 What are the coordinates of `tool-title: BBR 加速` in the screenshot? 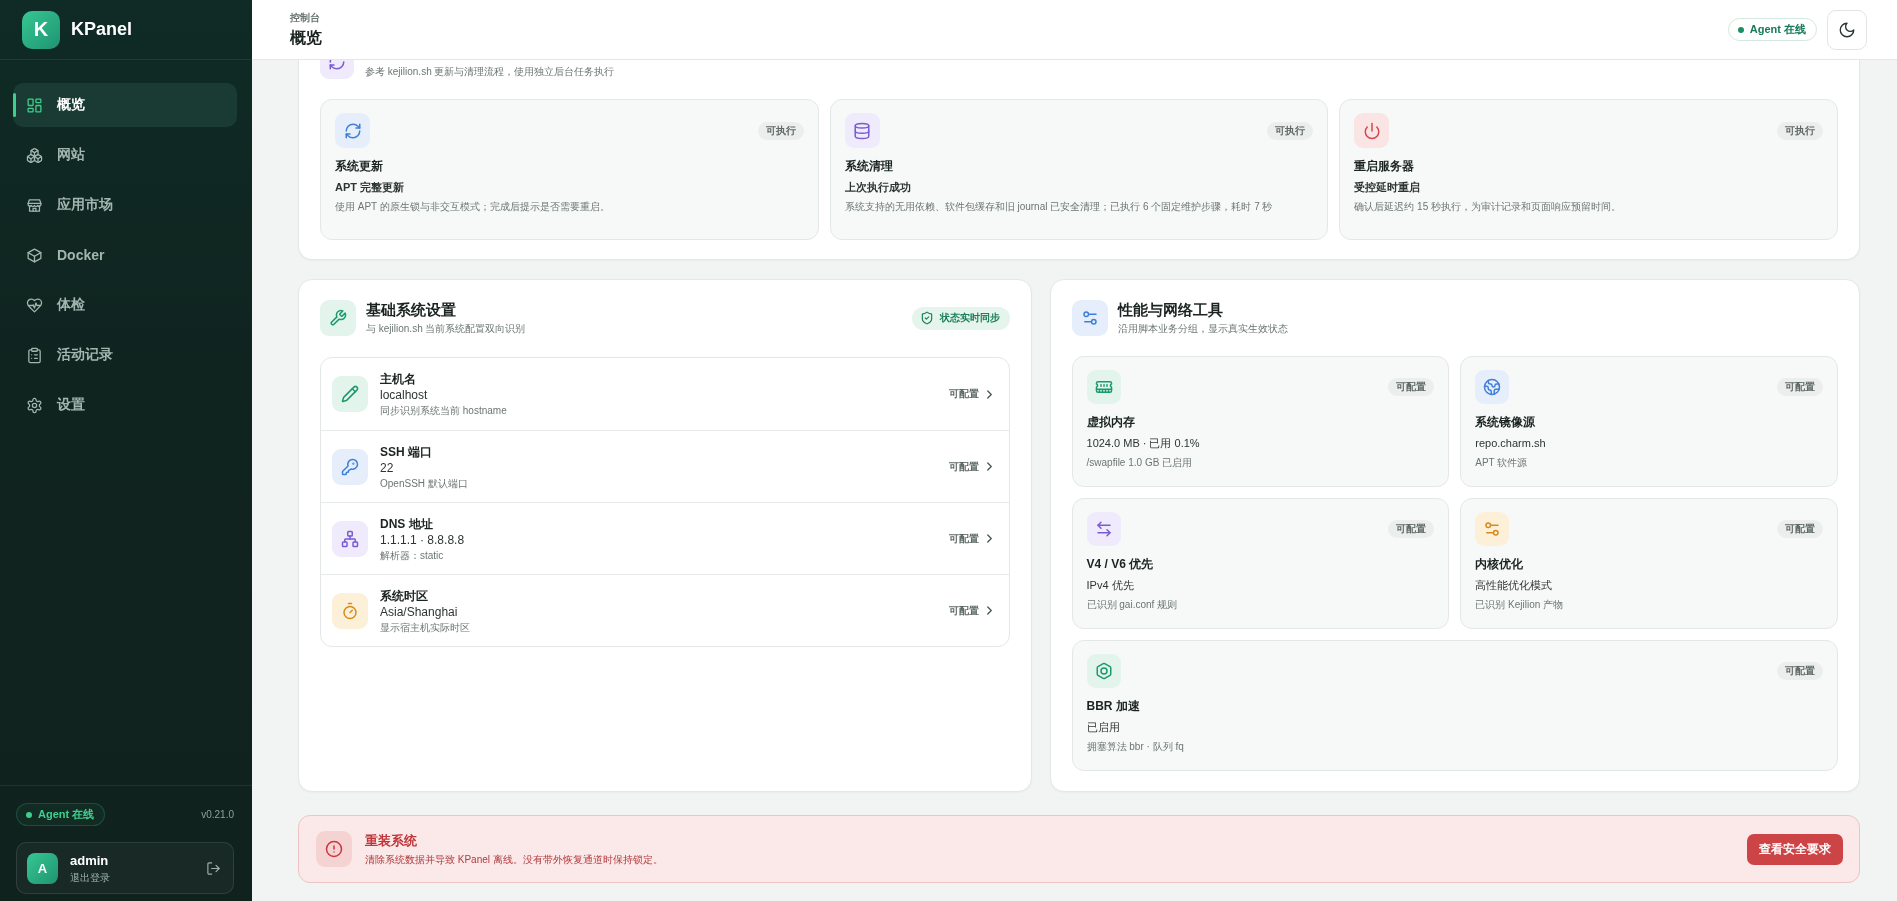 It's located at (1113, 706).